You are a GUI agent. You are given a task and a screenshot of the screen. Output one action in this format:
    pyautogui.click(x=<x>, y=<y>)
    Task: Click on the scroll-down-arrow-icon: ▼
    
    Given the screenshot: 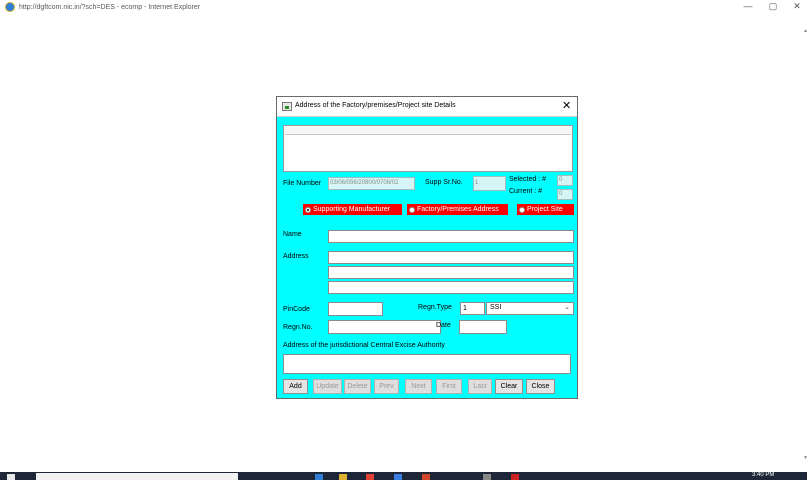 What is the action you would take?
    pyautogui.click(x=805, y=458)
    